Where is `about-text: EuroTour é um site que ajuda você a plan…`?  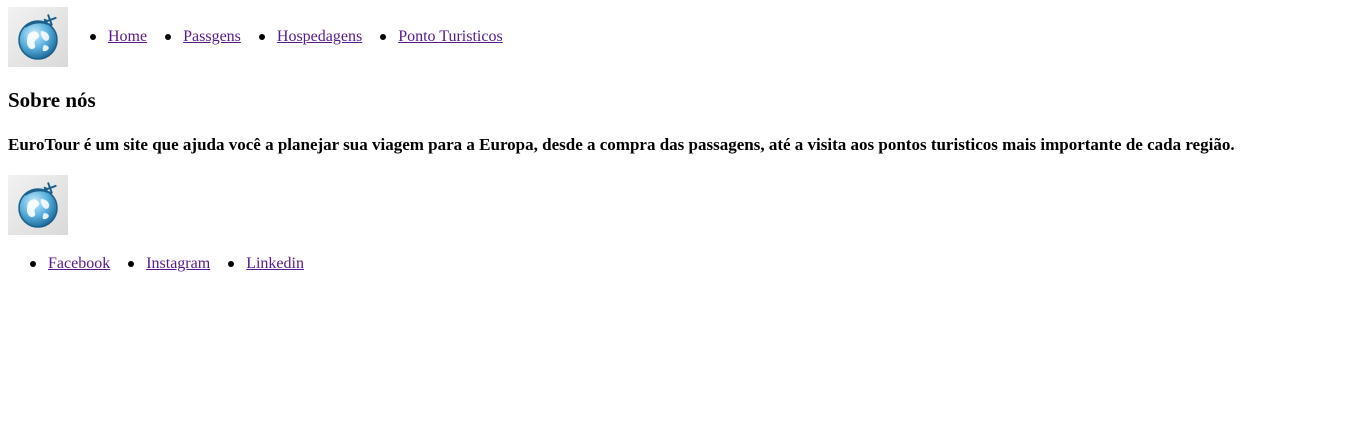 about-text: EuroTour é um site que ajuda você a plan… is located at coordinates (621, 144).